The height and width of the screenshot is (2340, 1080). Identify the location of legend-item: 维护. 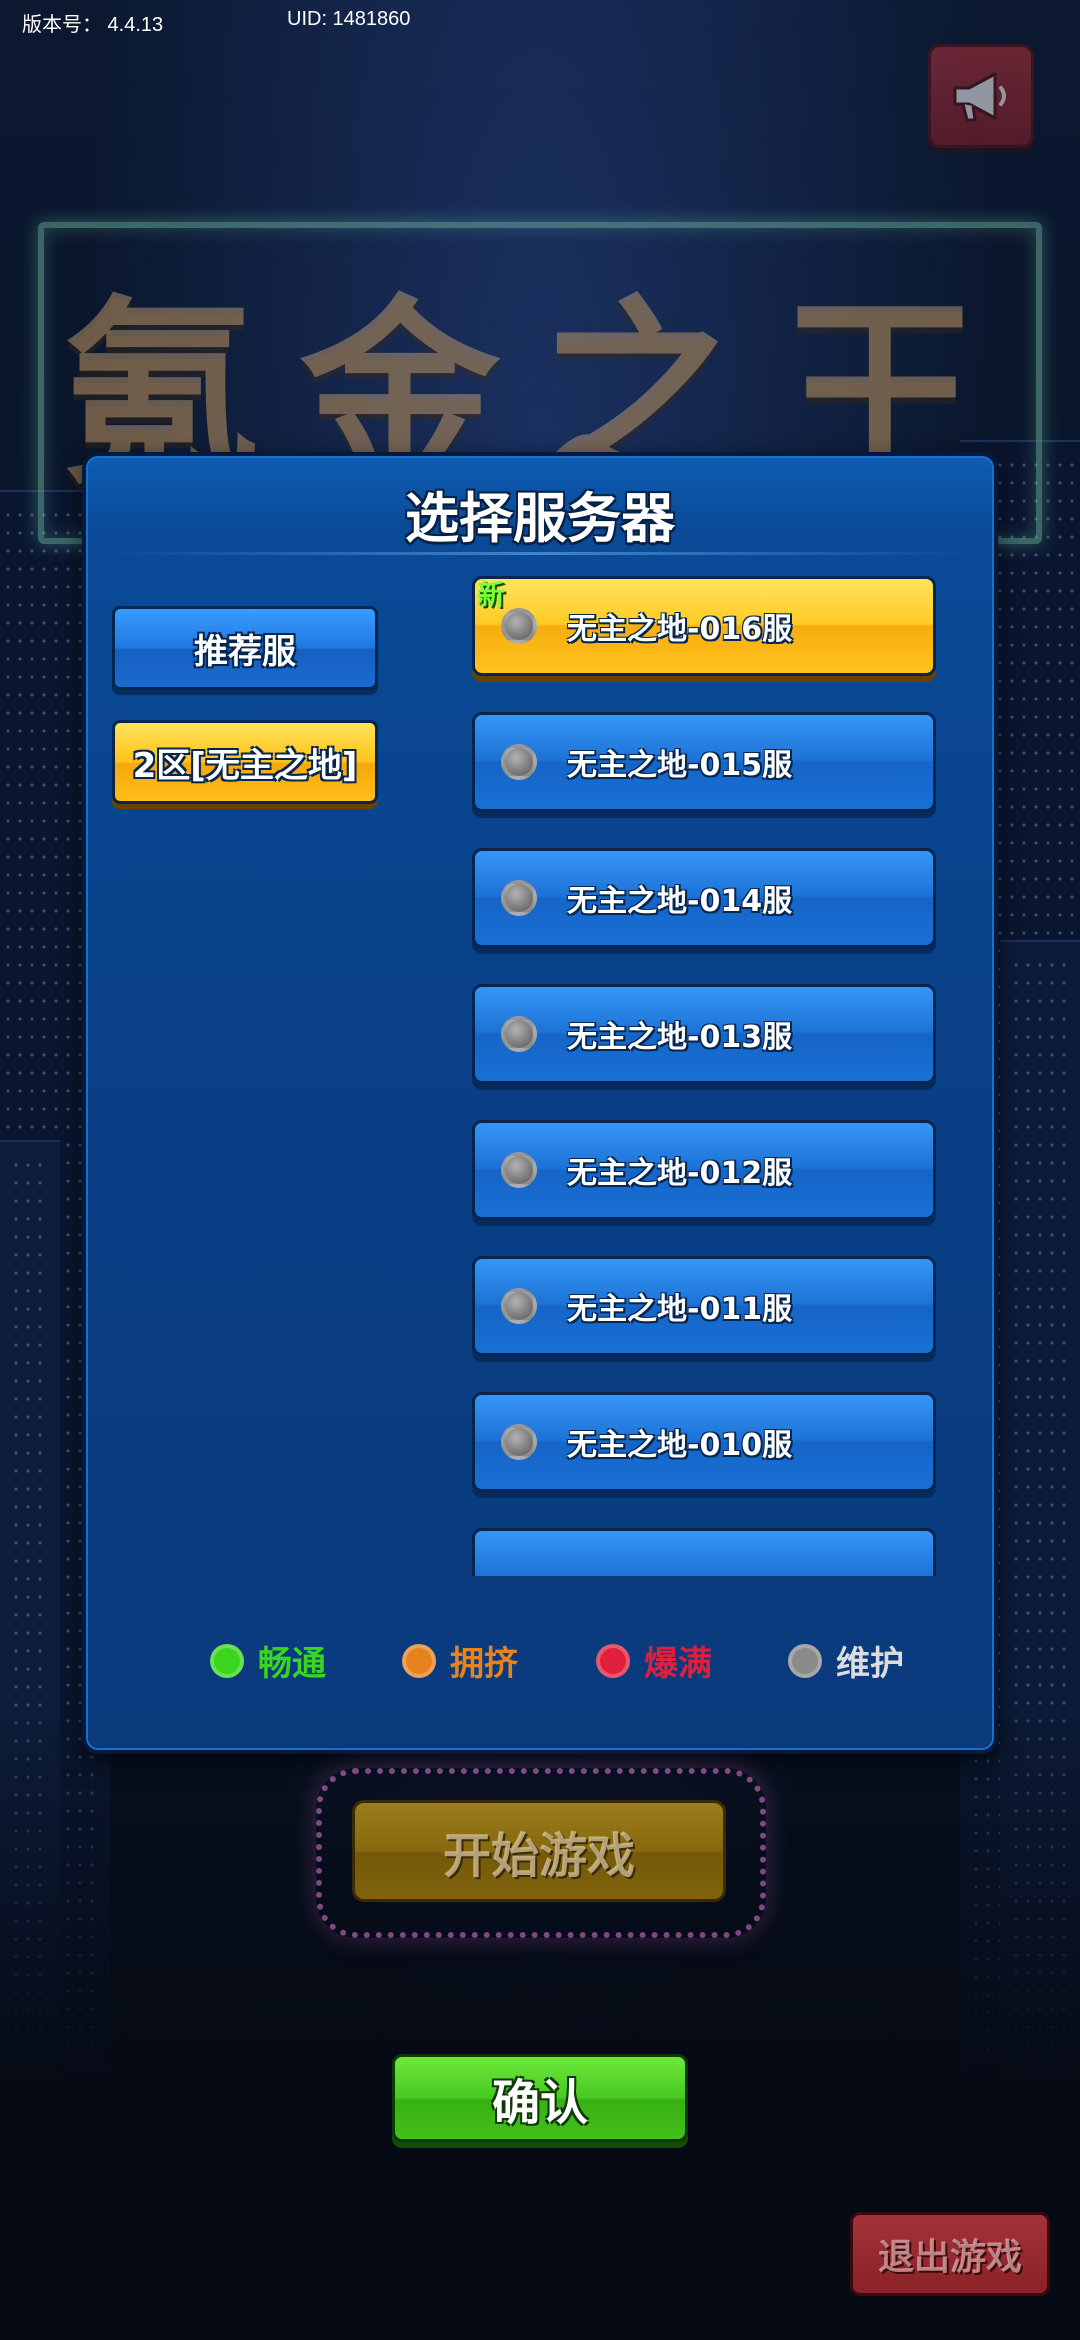
(846, 1660).